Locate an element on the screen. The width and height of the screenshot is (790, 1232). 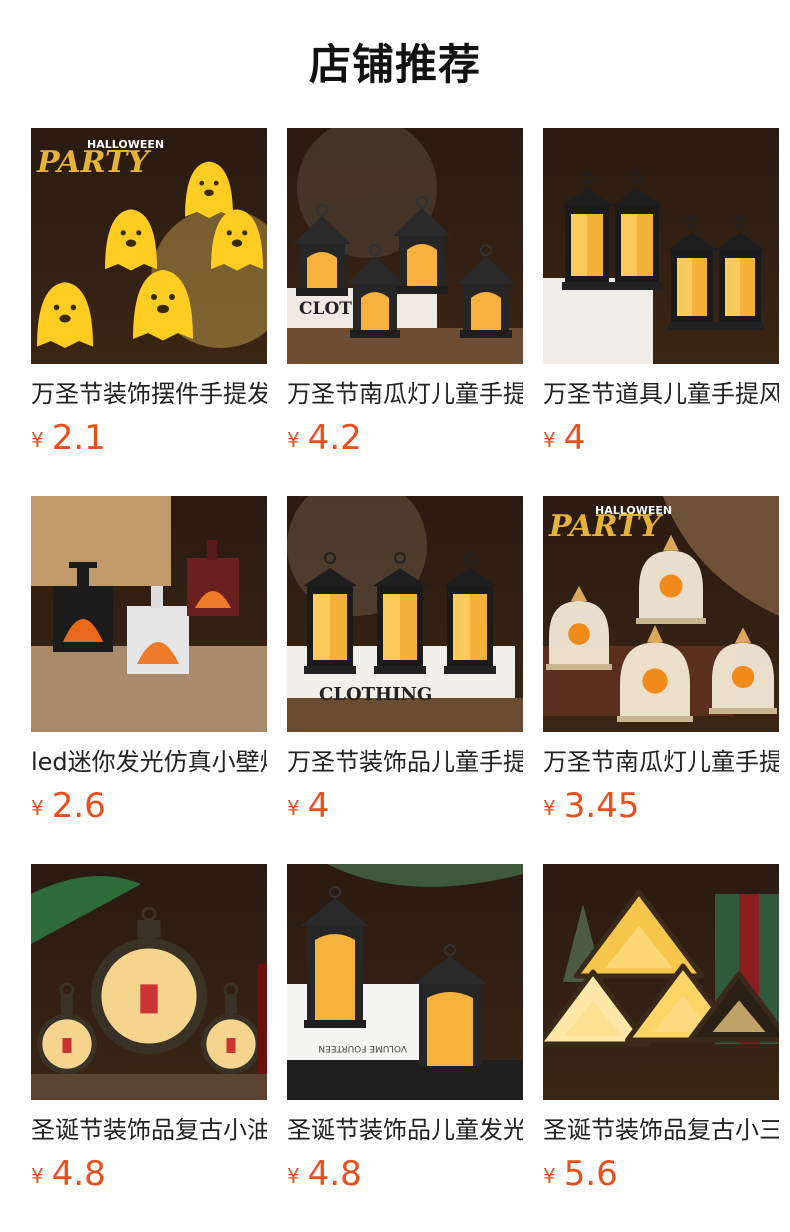
lanterns-icon is located at coordinates (661, 246).